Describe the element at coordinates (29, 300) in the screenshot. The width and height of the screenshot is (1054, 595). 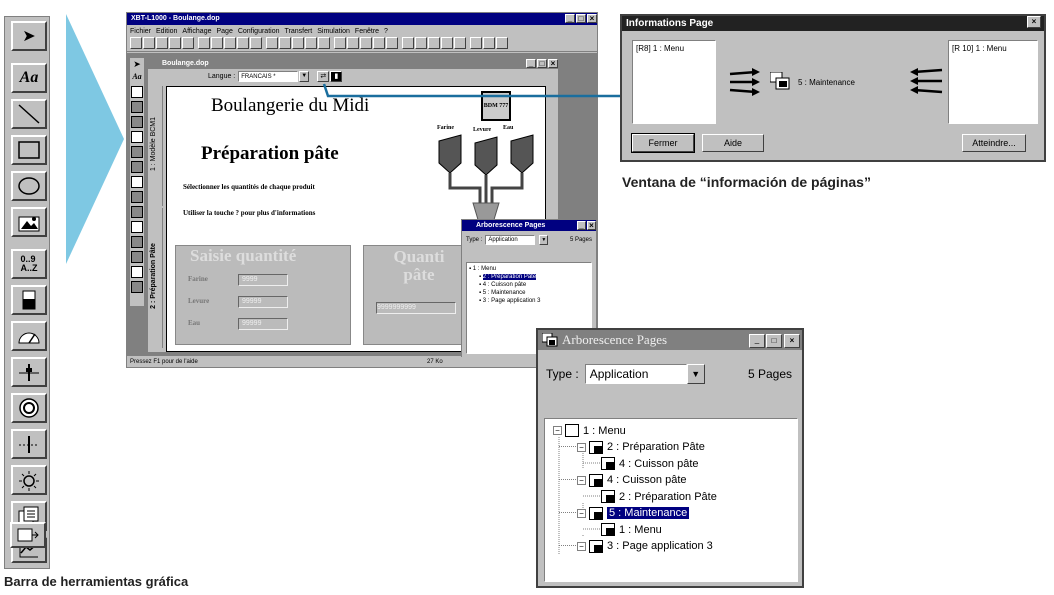
I see `bargraph-tool-icon` at that location.